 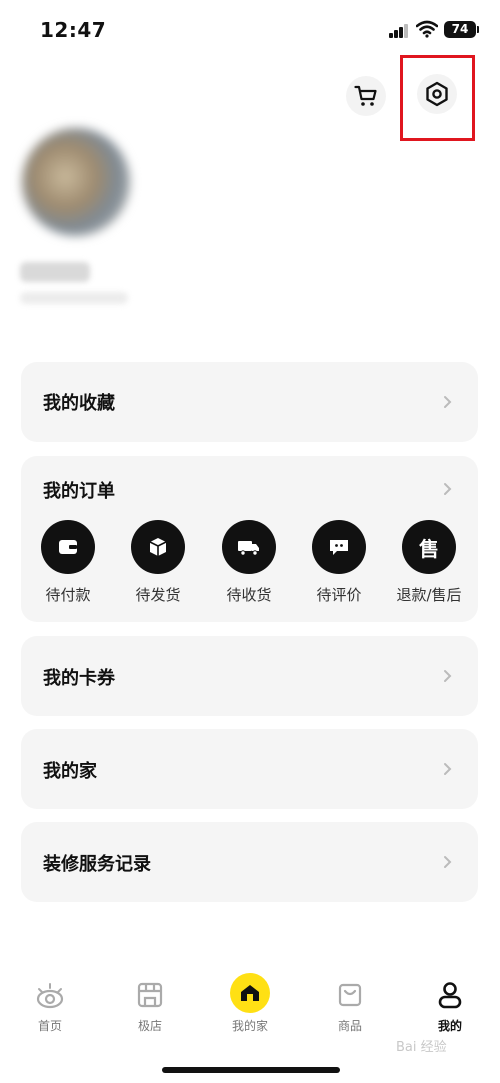 I want to click on order-status-pending-receipt: 待收货, so click(x=249, y=562).